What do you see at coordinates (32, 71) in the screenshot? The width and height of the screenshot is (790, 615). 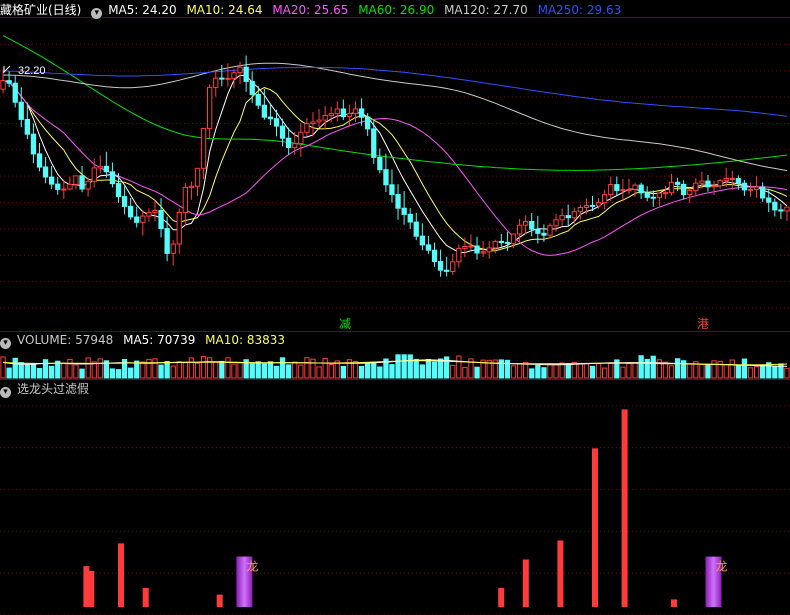 I see `high-price-label: 32.20` at bounding box center [32, 71].